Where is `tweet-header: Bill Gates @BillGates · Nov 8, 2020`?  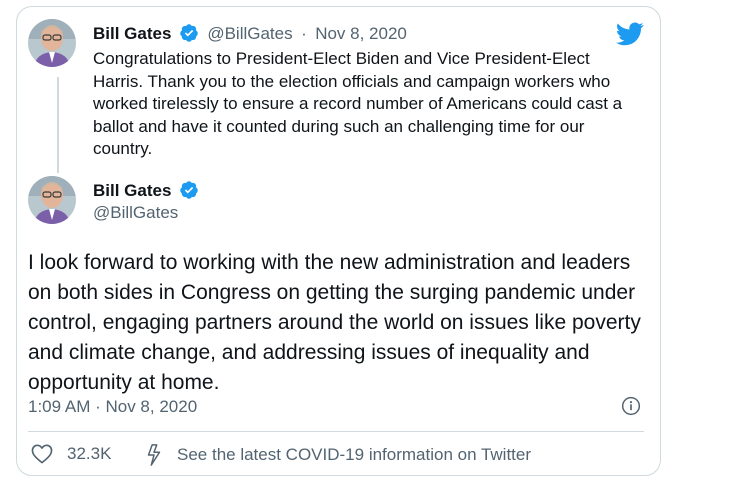 tweet-header: Bill Gates @BillGates · Nov 8, 2020 is located at coordinates (250, 33).